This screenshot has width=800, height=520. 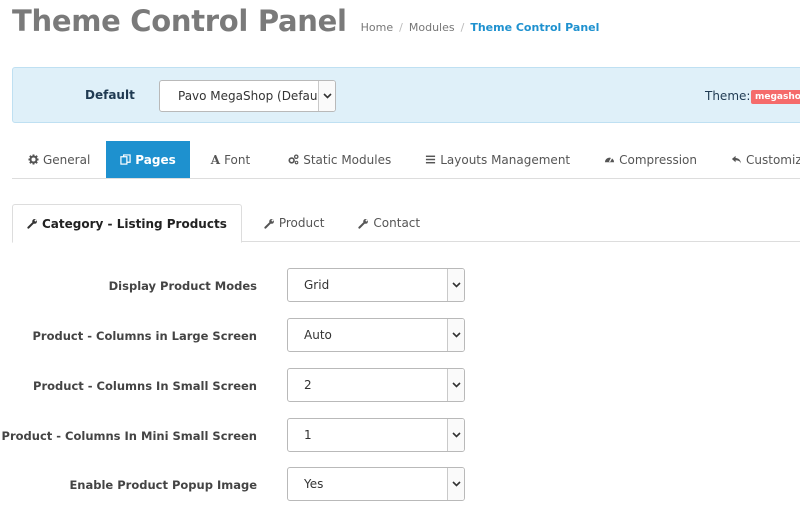 I want to click on page-title: Theme Control Panel, so click(x=179, y=21).